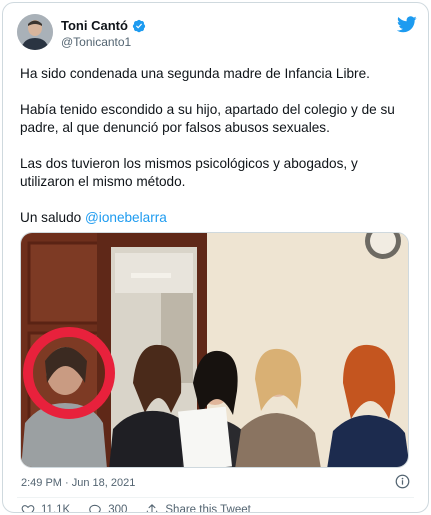 The height and width of the screenshot is (515, 431). What do you see at coordinates (139, 25) in the screenshot?
I see `verified-badge-icon` at bounding box center [139, 25].